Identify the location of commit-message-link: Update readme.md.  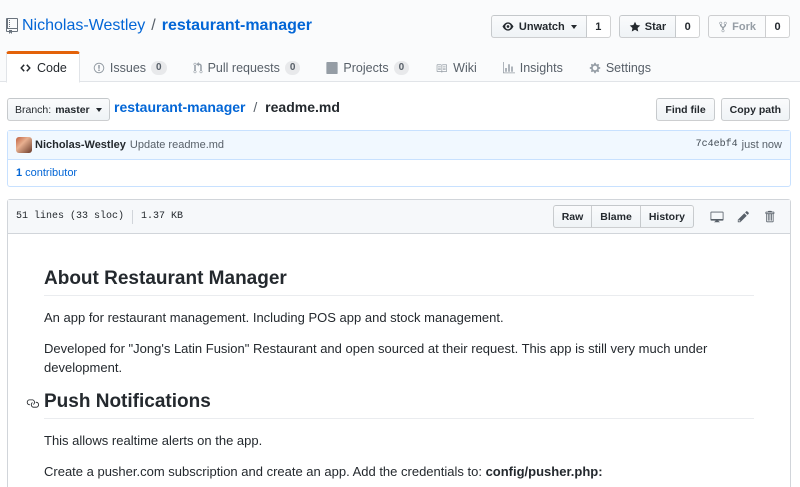
(177, 145).